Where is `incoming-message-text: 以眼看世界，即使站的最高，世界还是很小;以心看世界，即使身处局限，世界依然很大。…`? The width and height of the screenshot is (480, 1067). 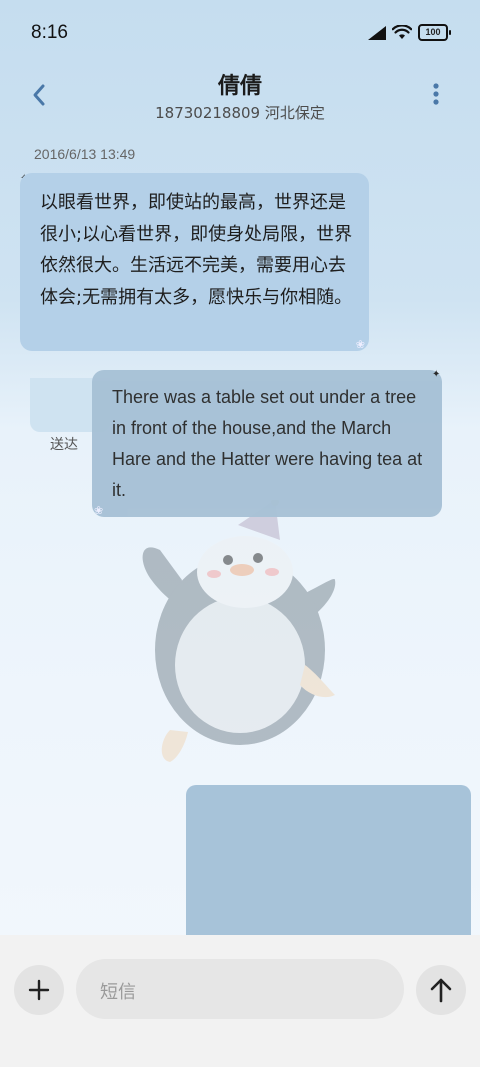
incoming-message-text: 以眼看世界，即使站的最高，世界还是很小;以心看世界，即使身处局限，世界依然很大。… is located at coordinates (196, 250).